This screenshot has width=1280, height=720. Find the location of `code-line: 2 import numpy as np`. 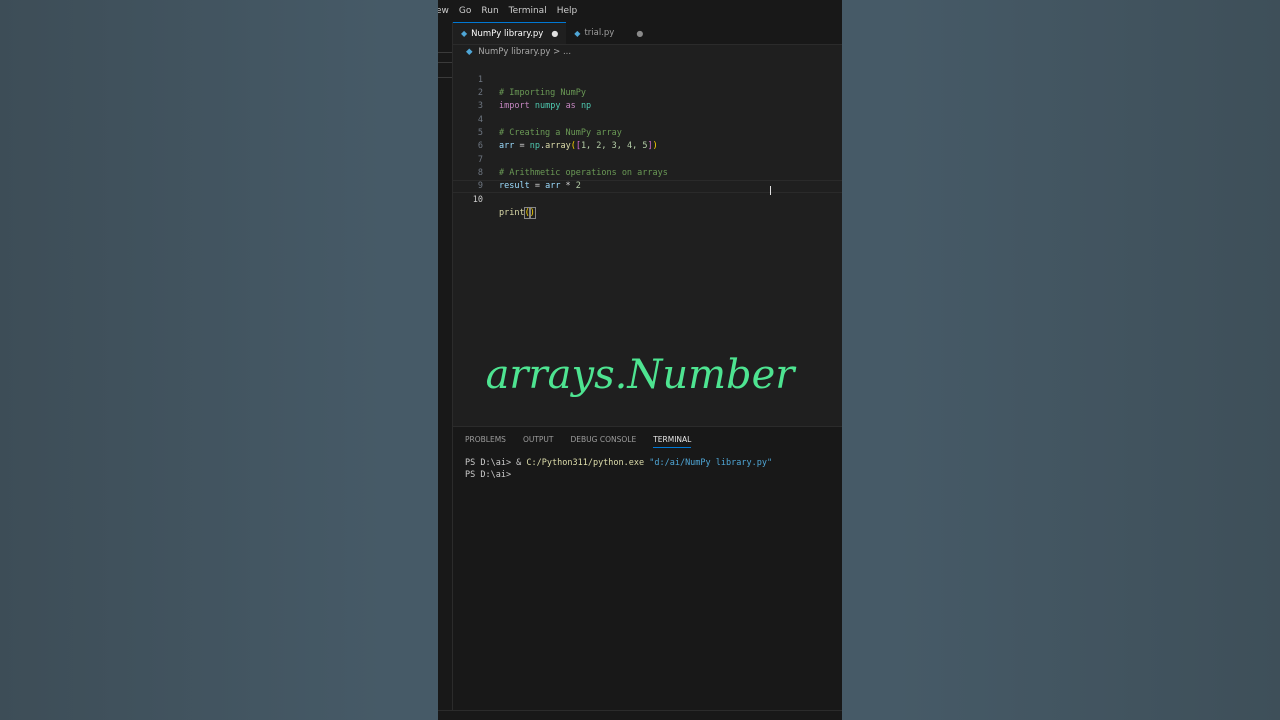

code-line: 2 import numpy as np is located at coordinates (647, 92).